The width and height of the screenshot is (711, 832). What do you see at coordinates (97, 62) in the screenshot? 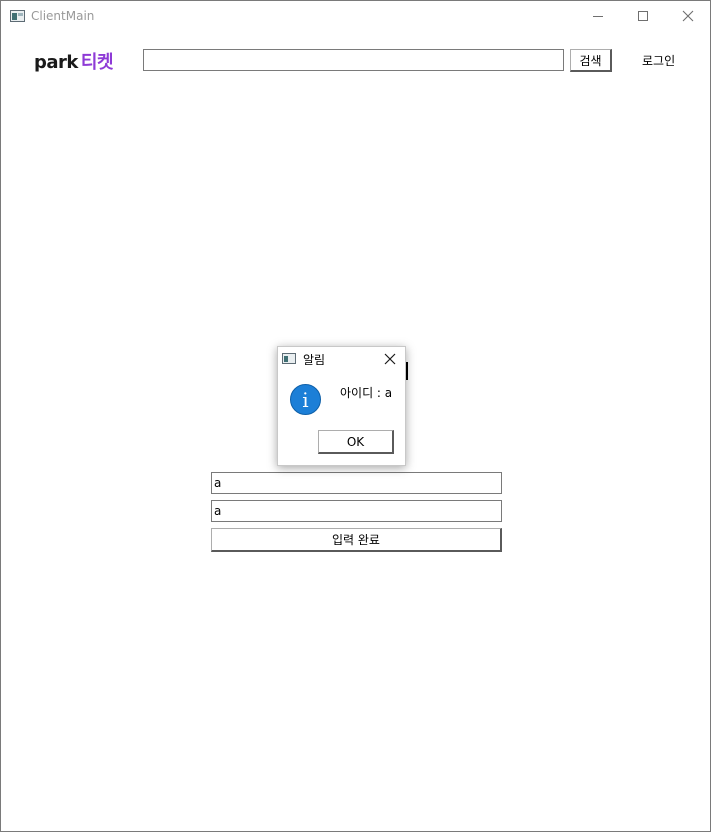
I see `logo-ticket-text: 티켓` at bounding box center [97, 62].